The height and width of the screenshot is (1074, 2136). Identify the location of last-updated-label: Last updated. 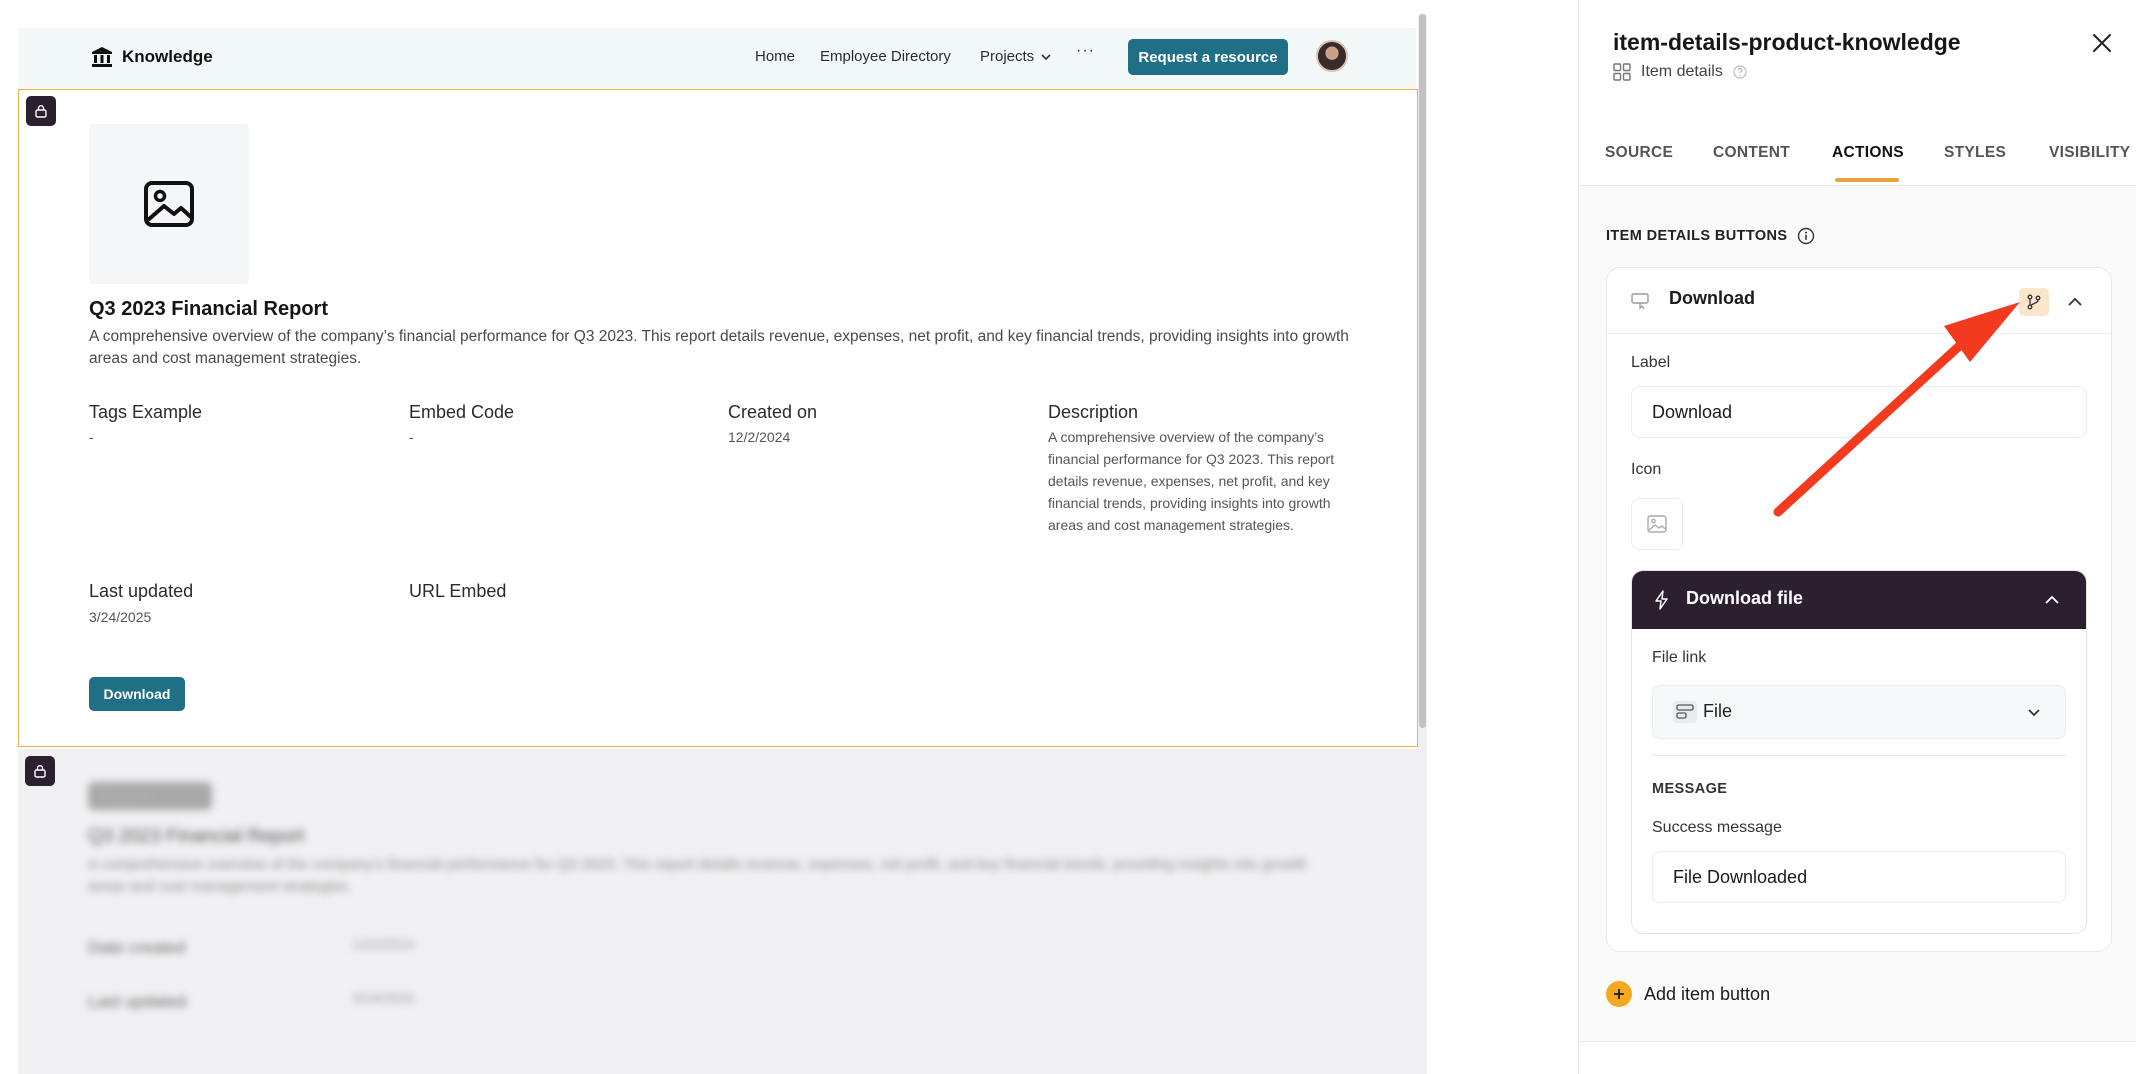
(141, 591).